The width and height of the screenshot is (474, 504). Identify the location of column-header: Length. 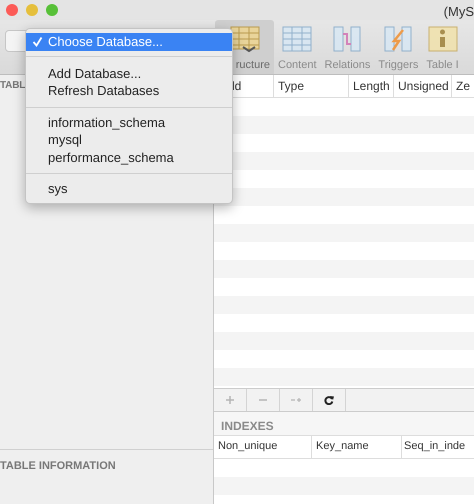
(371, 86).